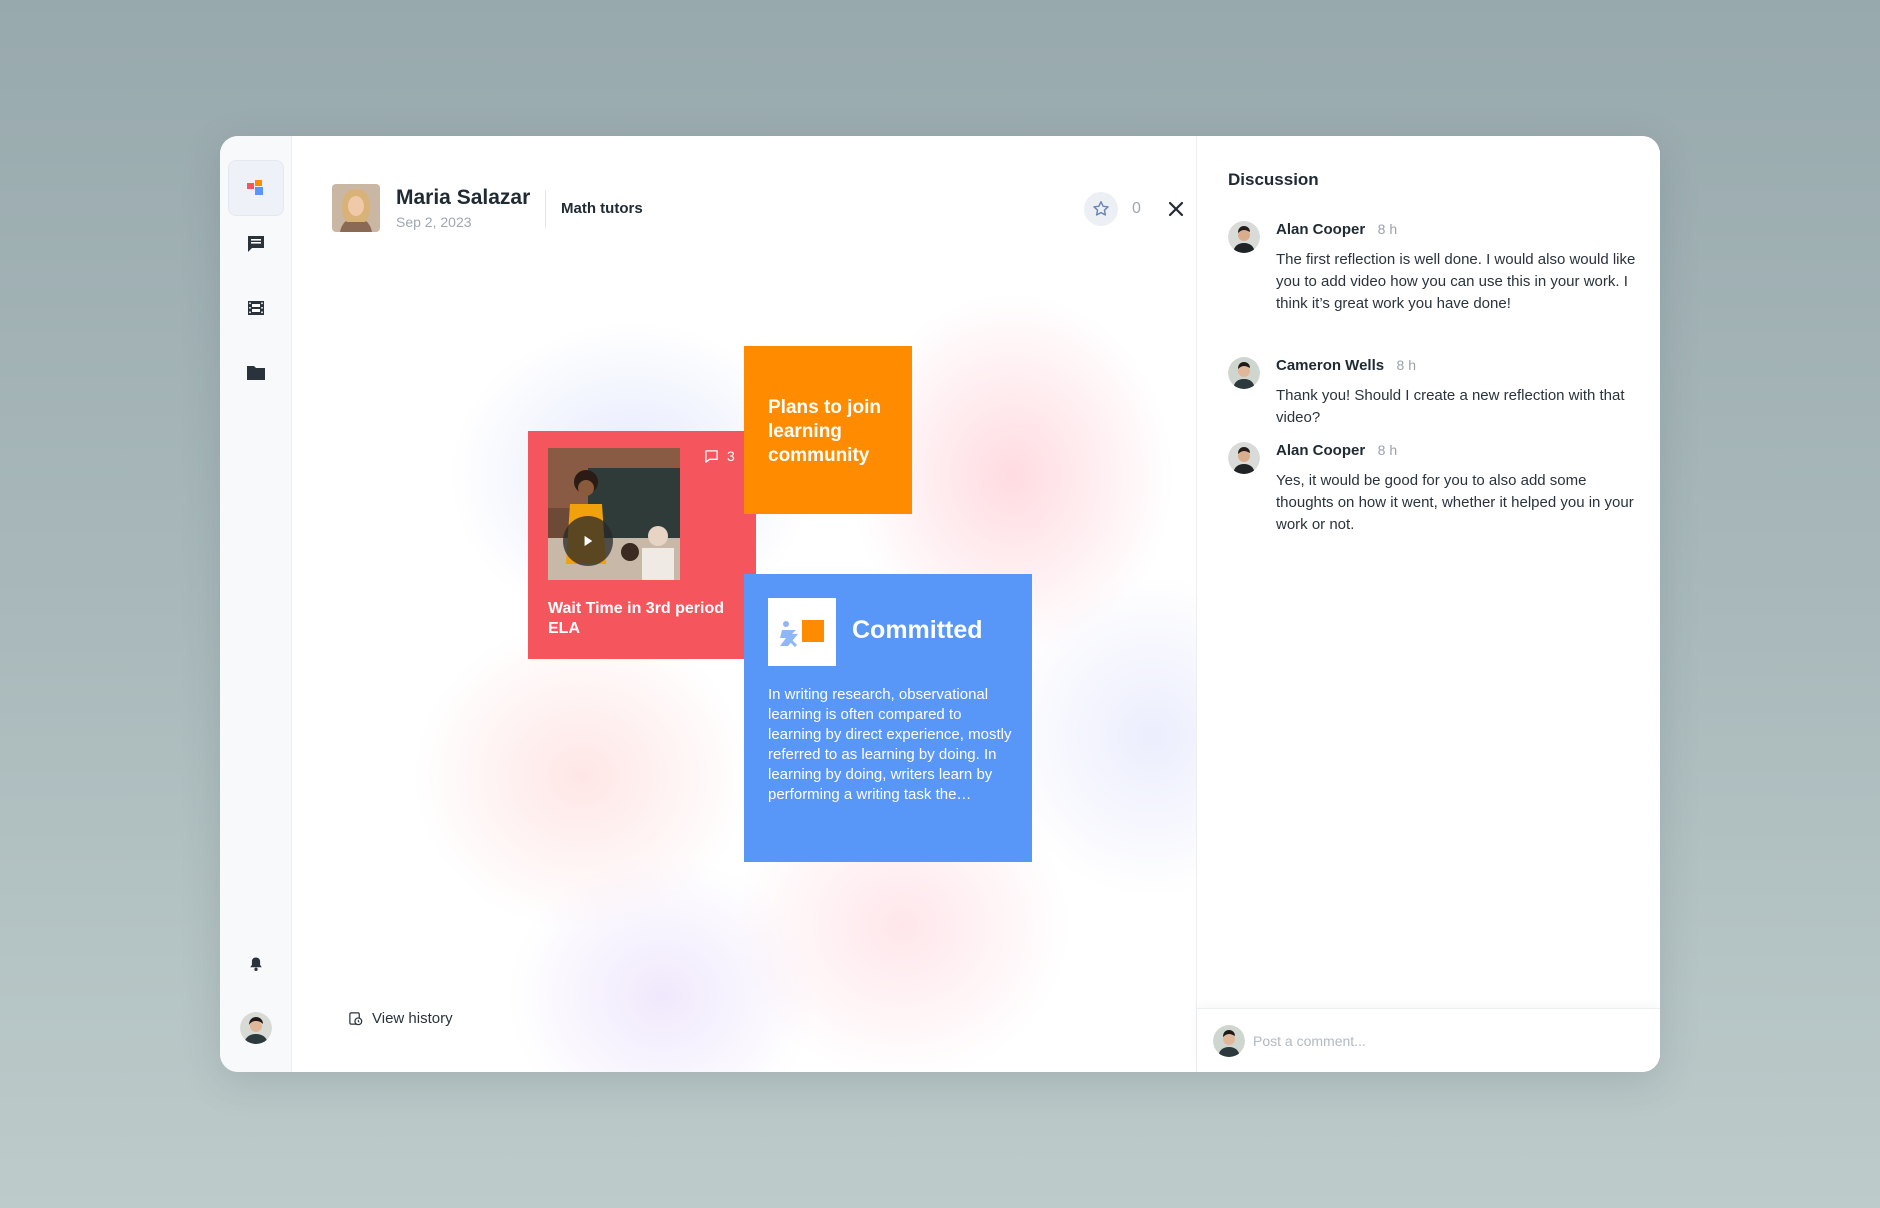 This screenshot has width=1880, height=1208. I want to click on rail-film-button, so click(256, 308).